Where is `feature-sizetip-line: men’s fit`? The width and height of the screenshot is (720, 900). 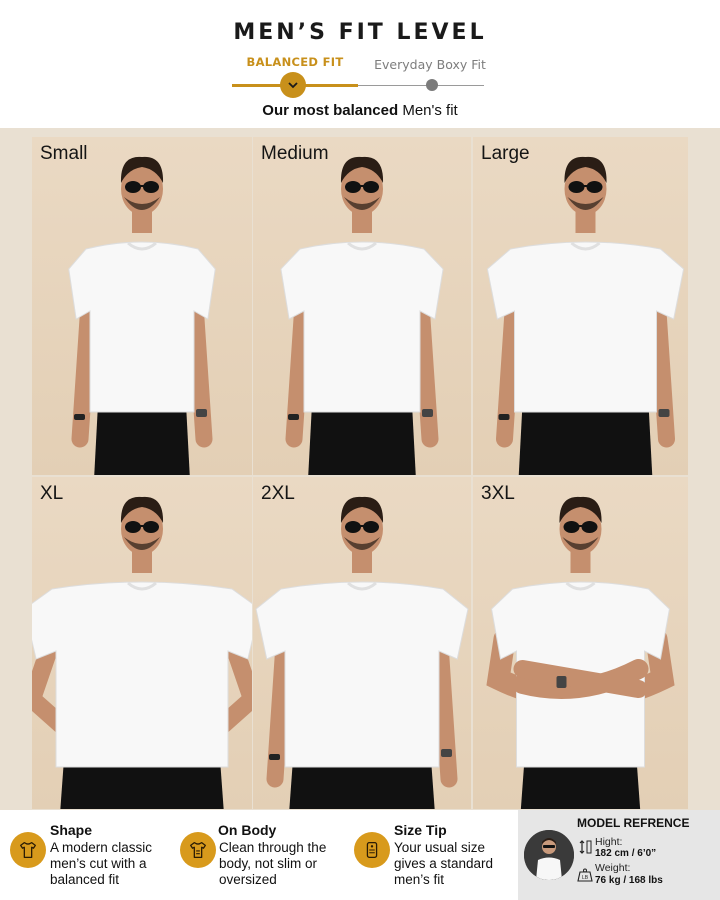 feature-sizetip-line: men’s fit is located at coordinates (419, 879).